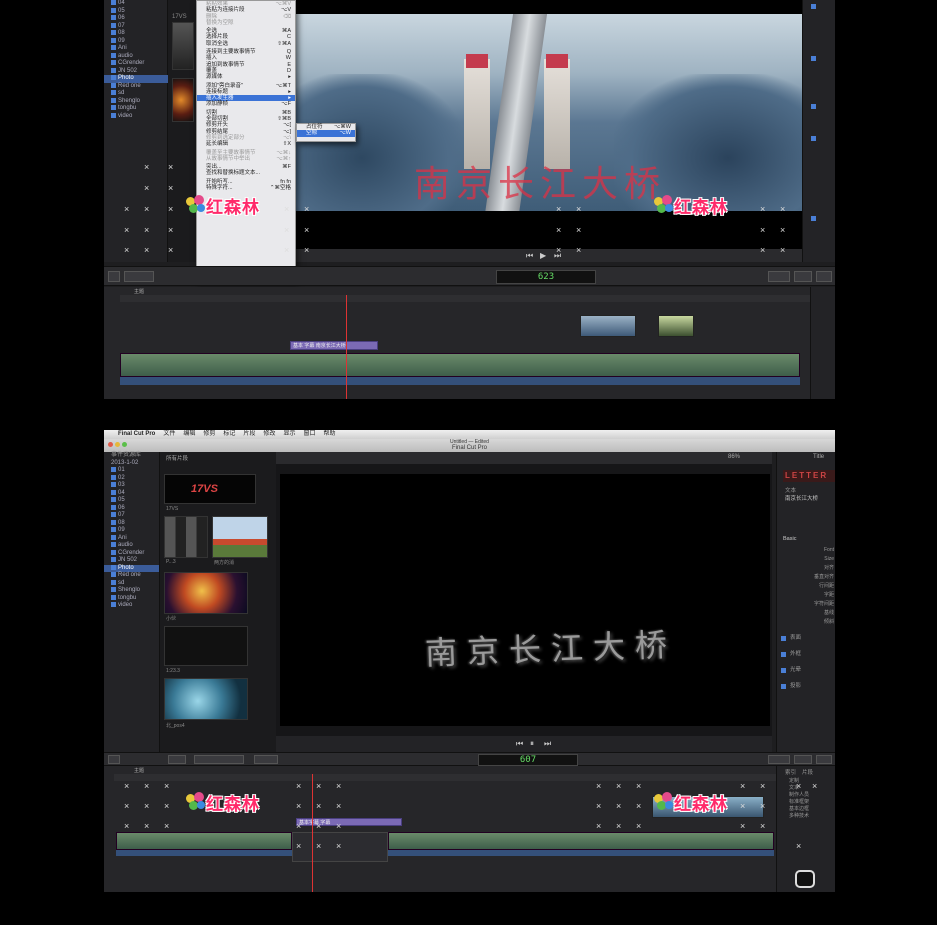 This screenshot has width=937, height=925. Describe the element at coordinates (734, 457) in the screenshot. I see `viewer-zoom: 86%` at that location.